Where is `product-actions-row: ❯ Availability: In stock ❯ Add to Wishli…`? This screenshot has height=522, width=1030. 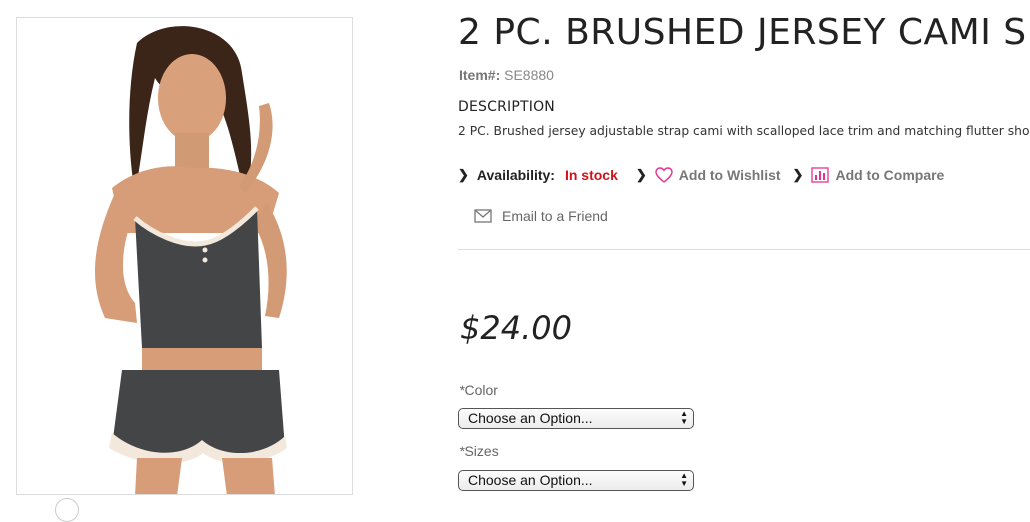
product-actions-row: ❯ Availability: In stock ❯ Add to Wishli… is located at coordinates (707, 175).